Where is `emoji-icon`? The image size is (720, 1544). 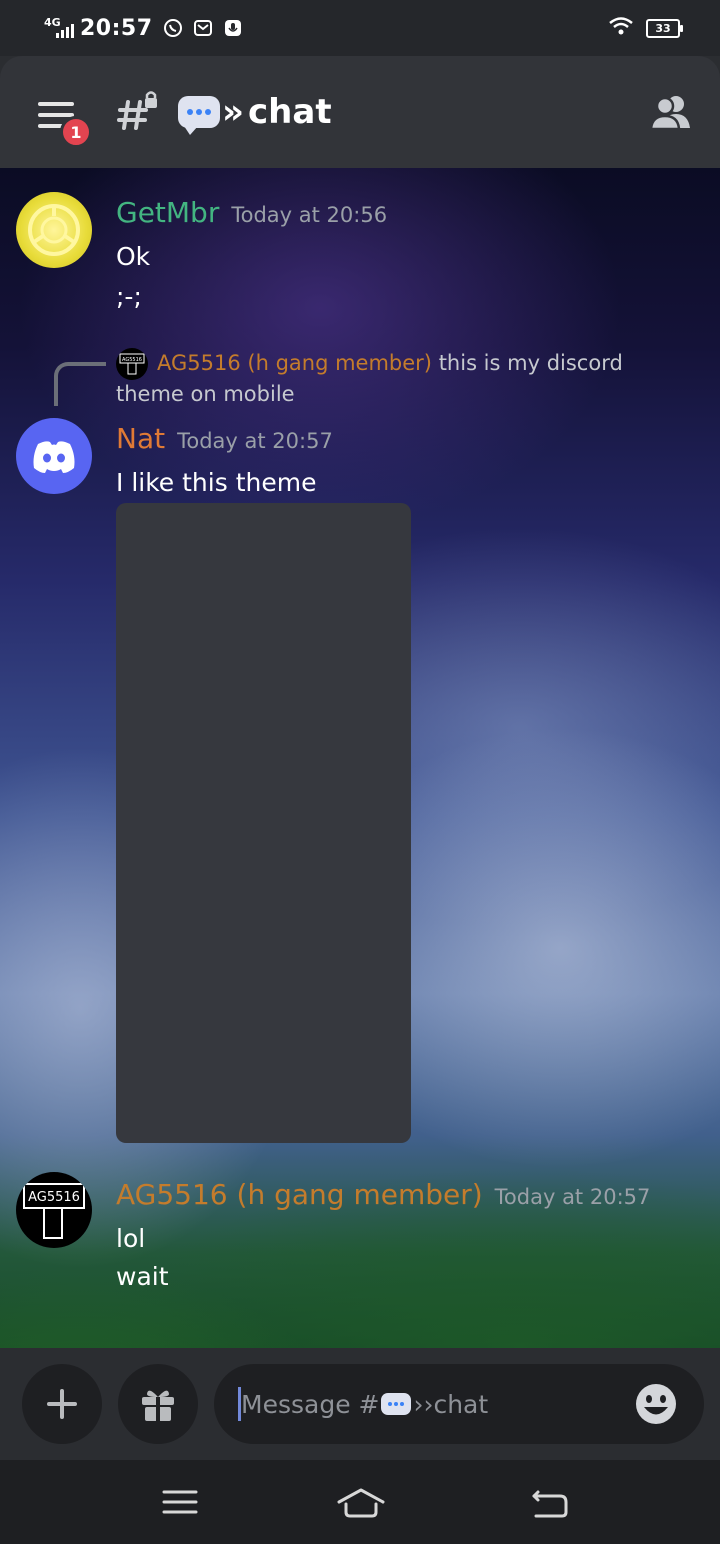 emoji-icon is located at coordinates (656, 1404).